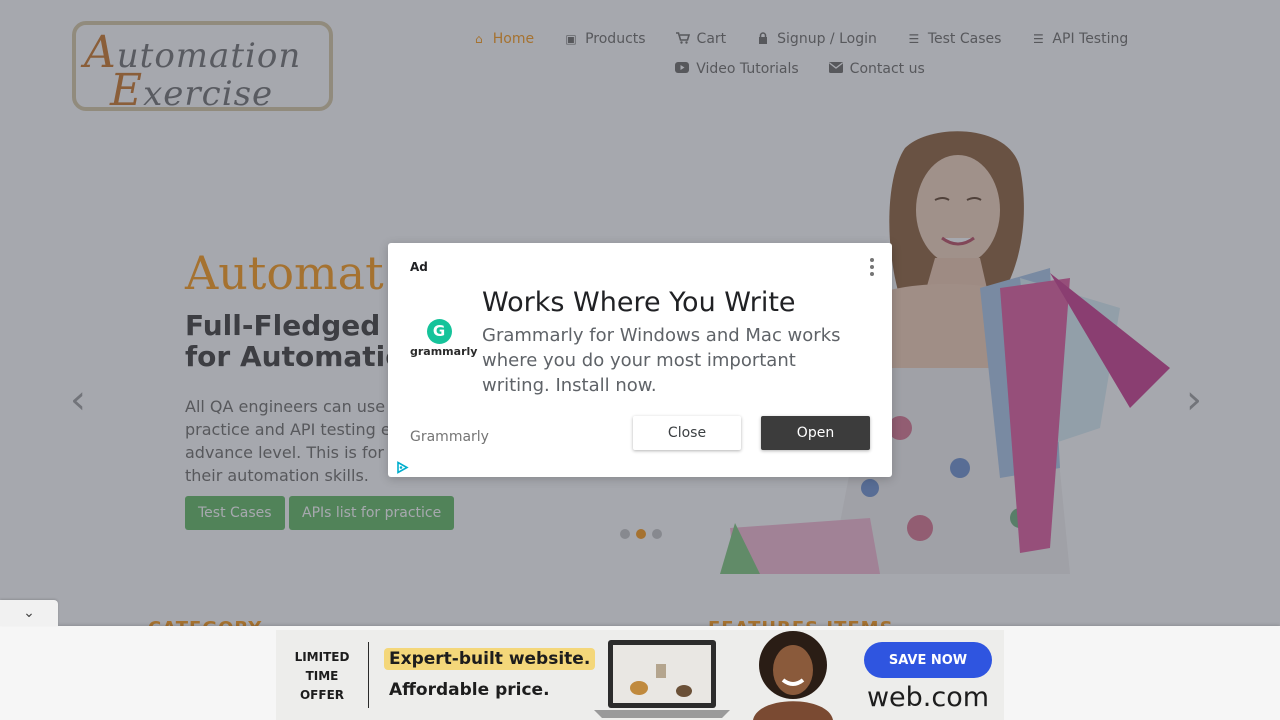 Image resolution: width=1280 pixels, height=720 pixels. What do you see at coordinates (872, 267) in the screenshot?
I see `ad-options-icon` at bounding box center [872, 267].